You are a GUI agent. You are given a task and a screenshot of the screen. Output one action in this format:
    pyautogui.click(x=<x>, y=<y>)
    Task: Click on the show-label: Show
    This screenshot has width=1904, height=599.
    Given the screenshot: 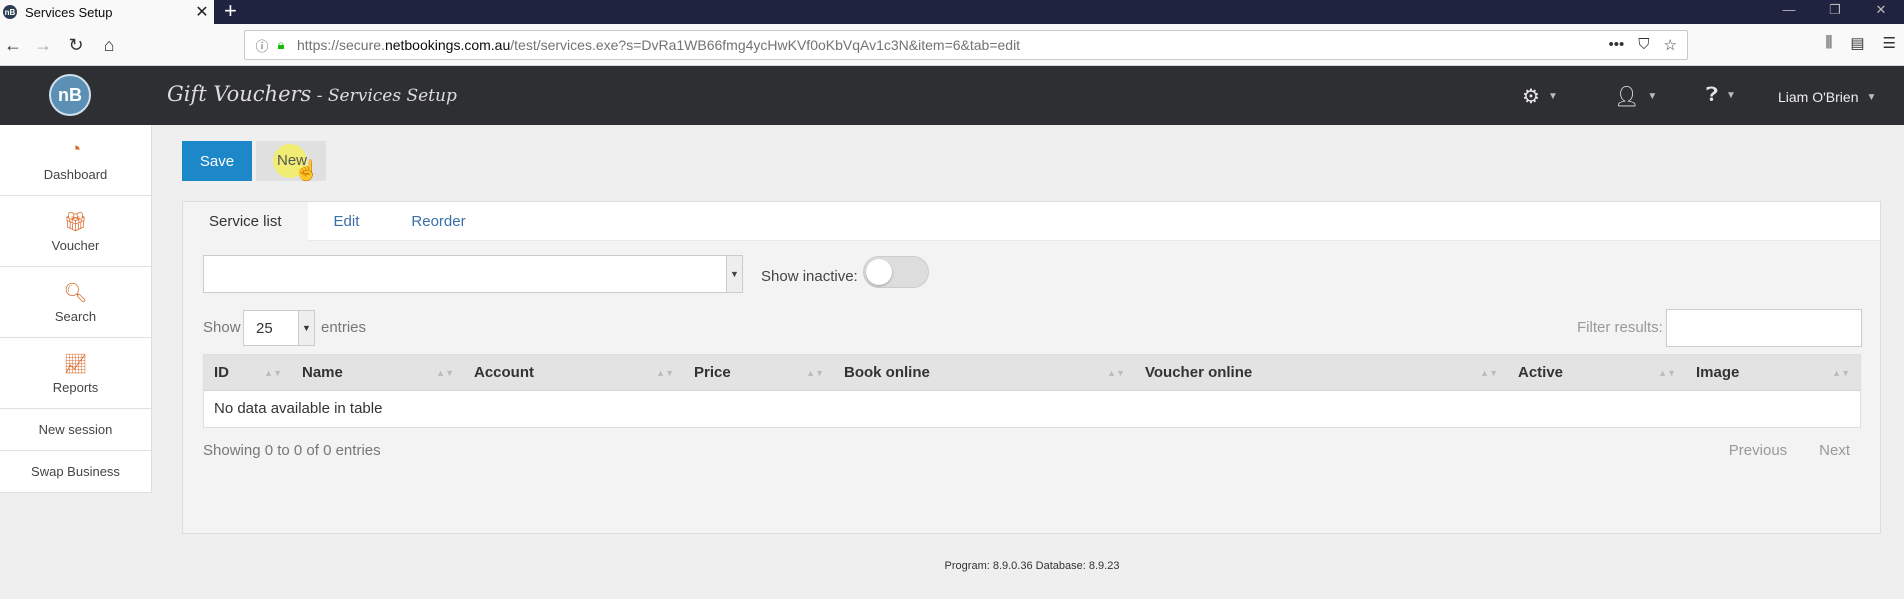 What is the action you would take?
    pyautogui.click(x=222, y=327)
    